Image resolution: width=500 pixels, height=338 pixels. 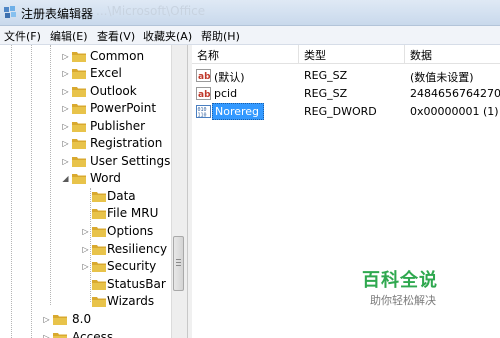 What do you see at coordinates (442, 77) in the screenshot?
I see `value-data: (数值未设置)` at bounding box center [442, 77].